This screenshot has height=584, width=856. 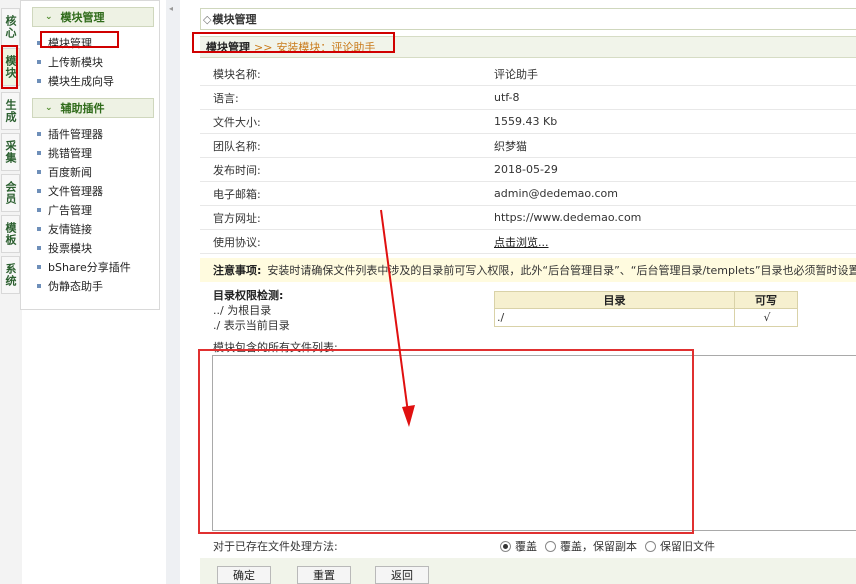 What do you see at coordinates (237, 170) in the screenshot?
I see `info-label: 发布时间:` at bounding box center [237, 170].